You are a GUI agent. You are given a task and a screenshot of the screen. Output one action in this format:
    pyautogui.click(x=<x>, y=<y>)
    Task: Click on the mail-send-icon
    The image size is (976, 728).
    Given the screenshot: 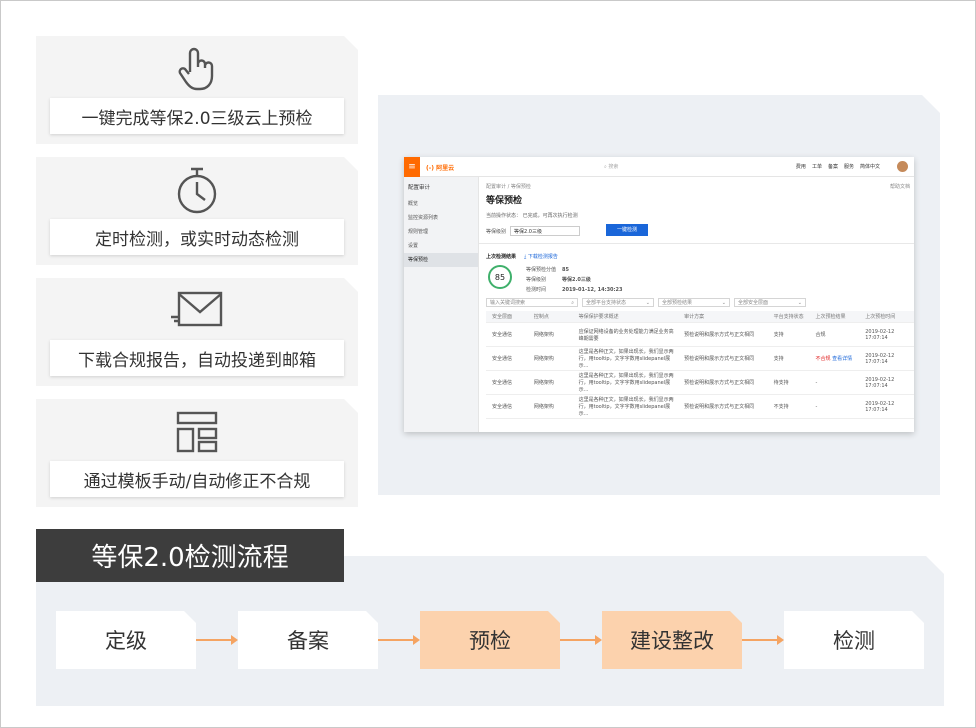 What is the action you would take?
    pyautogui.click(x=197, y=311)
    